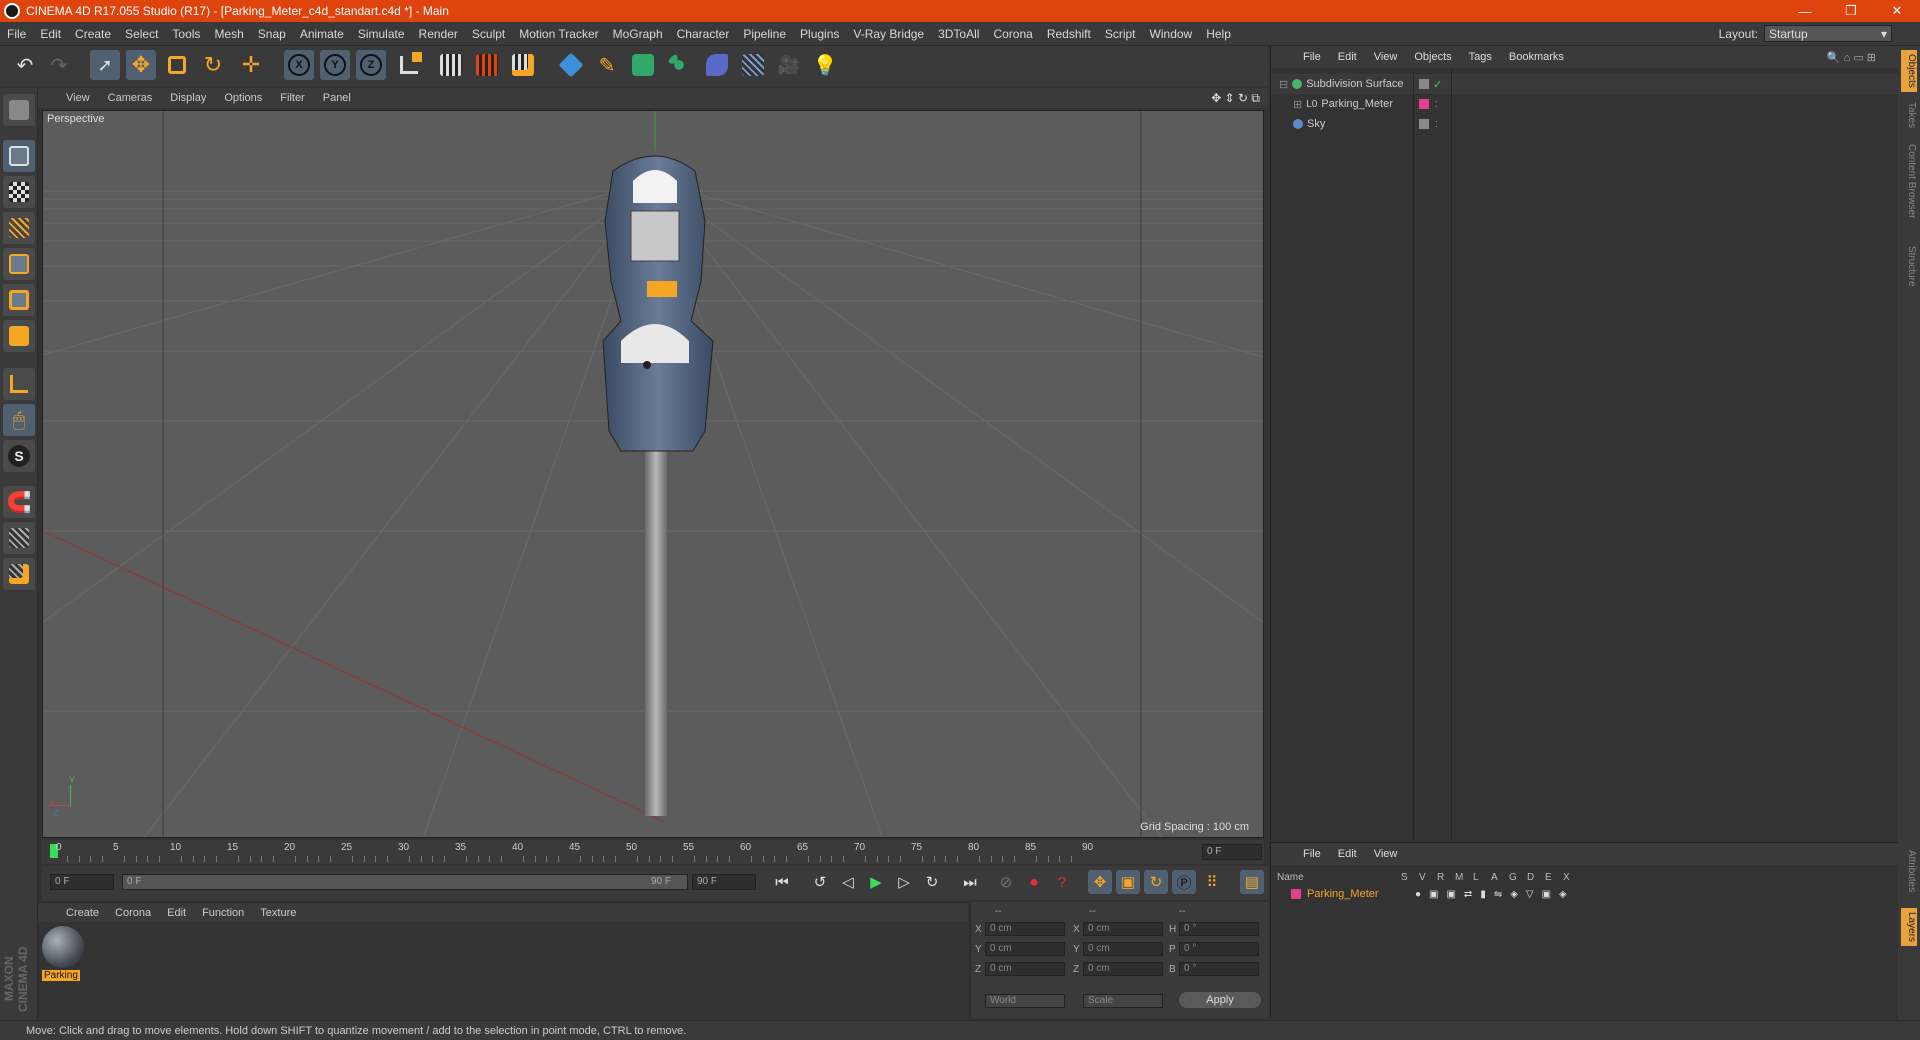  What do you see at coordinates (1585, 124) in the screenshot?
I see `object-row-sky: Sky ⁚` at bounding box center [1585, 124].